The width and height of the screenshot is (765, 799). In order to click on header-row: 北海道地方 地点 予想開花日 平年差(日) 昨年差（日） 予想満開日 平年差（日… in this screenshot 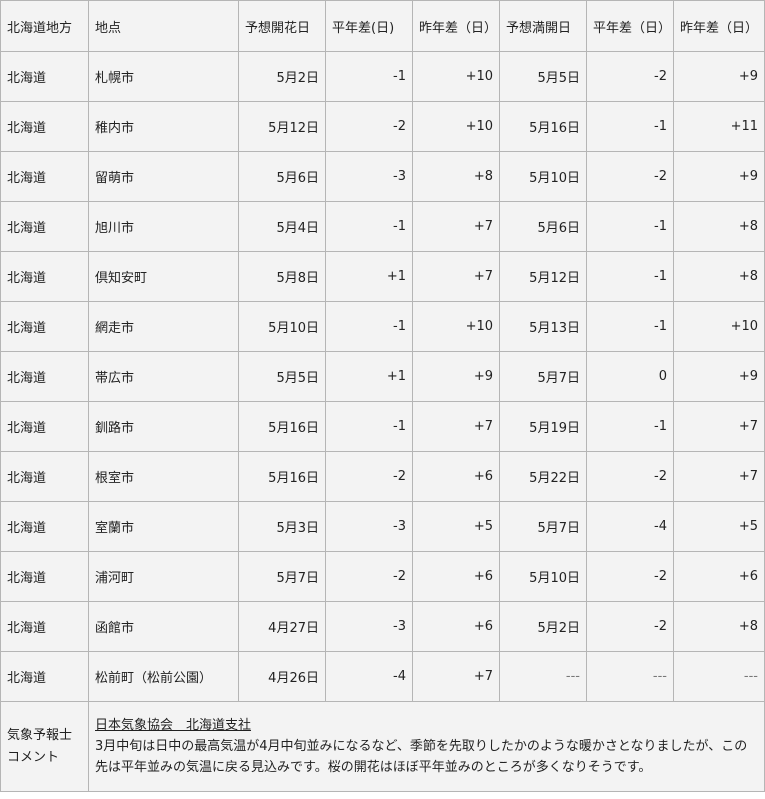, I will do `click(382, 26)`.